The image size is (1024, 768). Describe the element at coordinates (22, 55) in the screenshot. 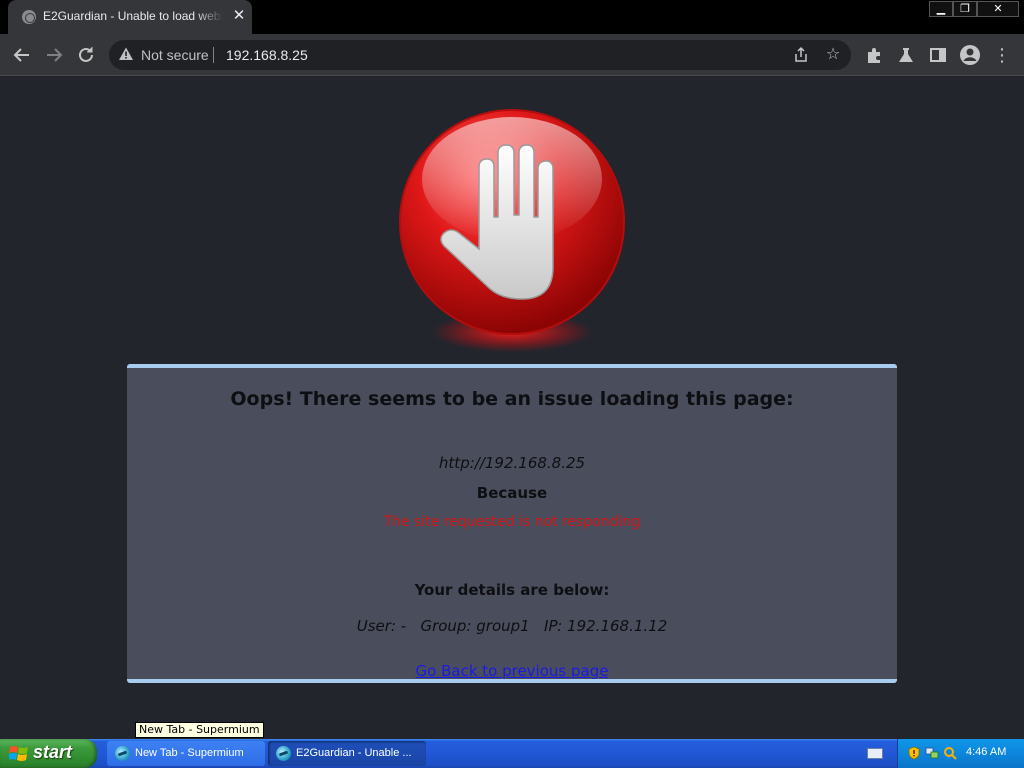

I see `back-icon` at that location.